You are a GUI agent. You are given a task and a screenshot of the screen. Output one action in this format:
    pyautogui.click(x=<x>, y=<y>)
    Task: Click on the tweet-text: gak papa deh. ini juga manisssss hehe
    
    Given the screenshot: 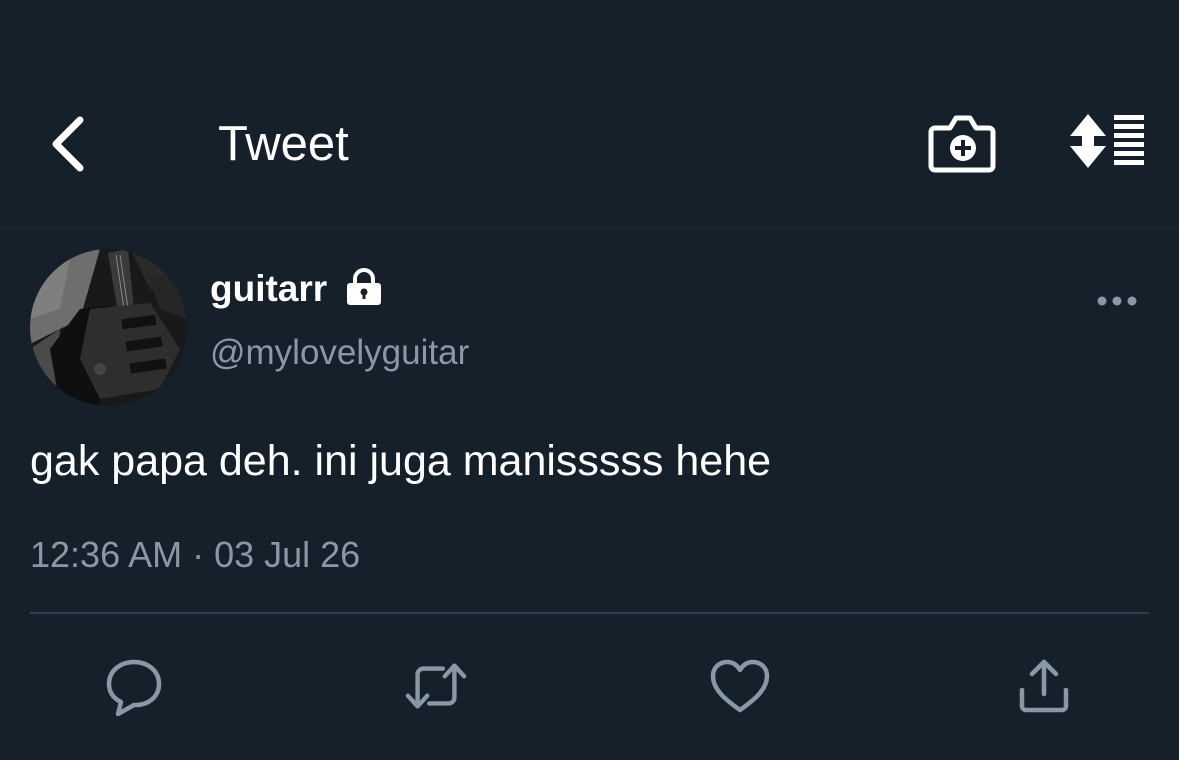 What is the action you would take?
    pyautogui.click(x=401, y=461)
    